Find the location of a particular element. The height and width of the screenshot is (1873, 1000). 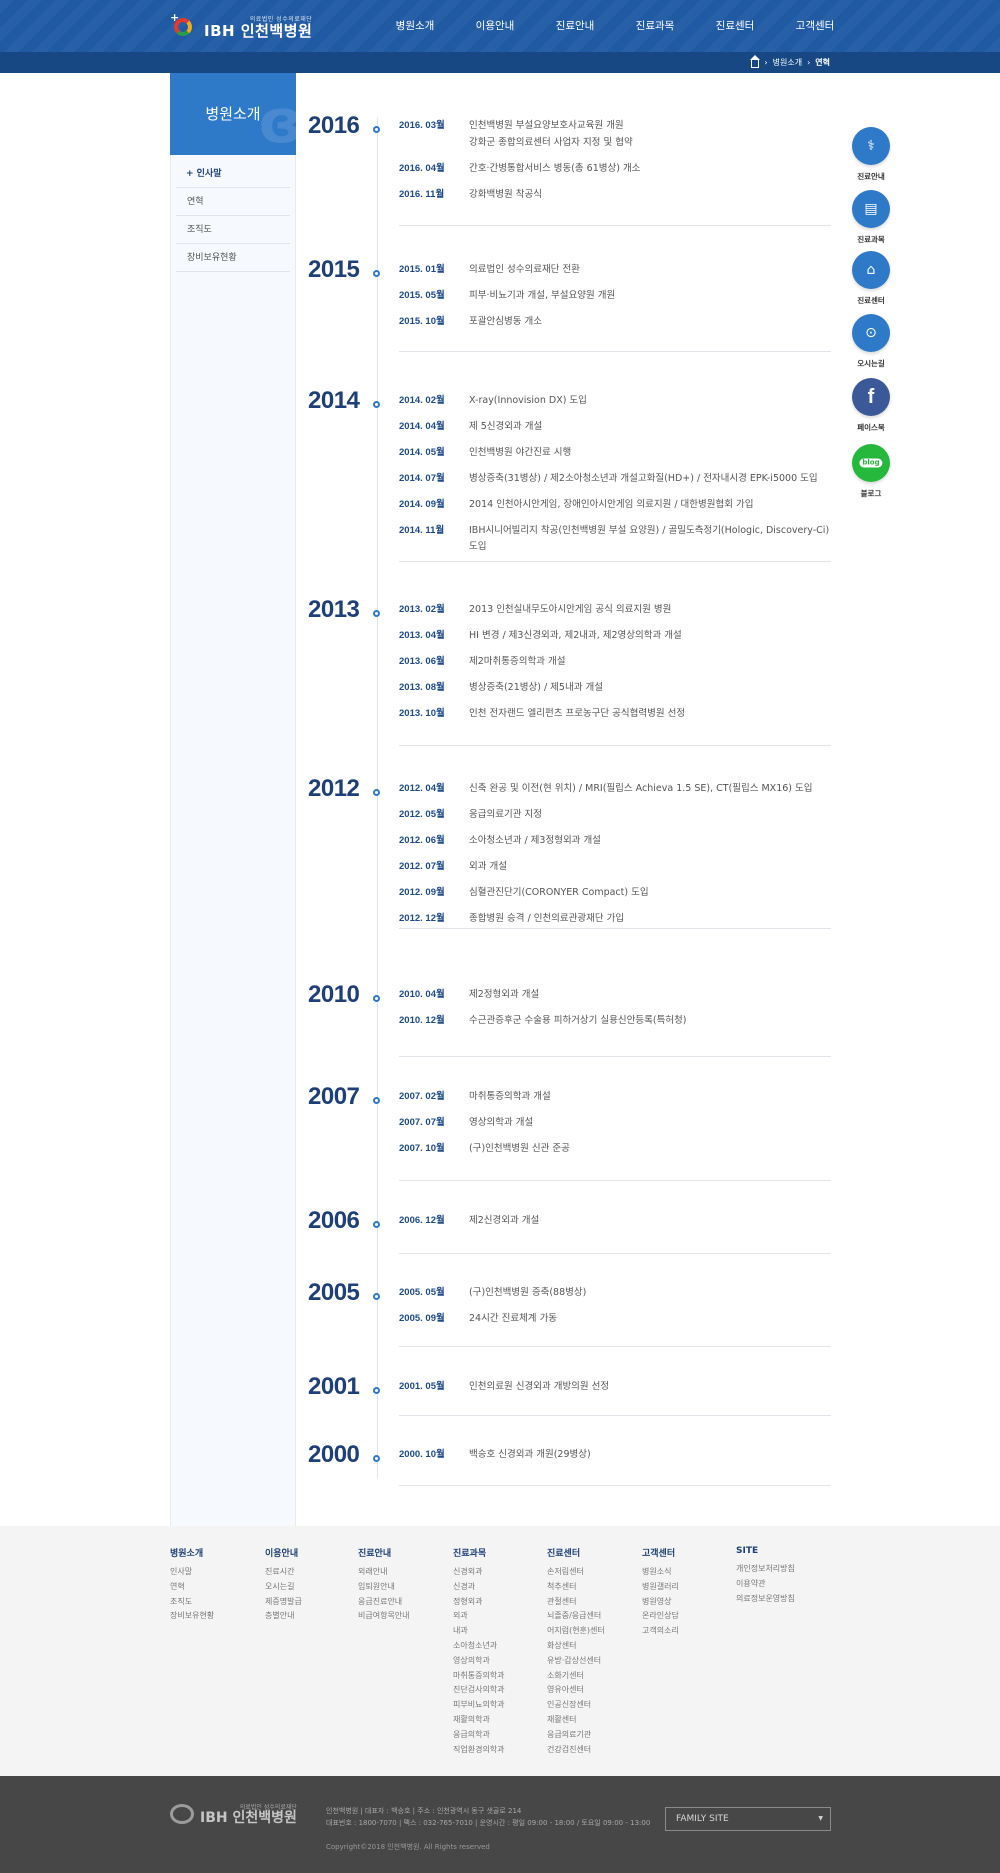

sidebar-item-greeting: + 인사말 is located at coordinates (233, 174).